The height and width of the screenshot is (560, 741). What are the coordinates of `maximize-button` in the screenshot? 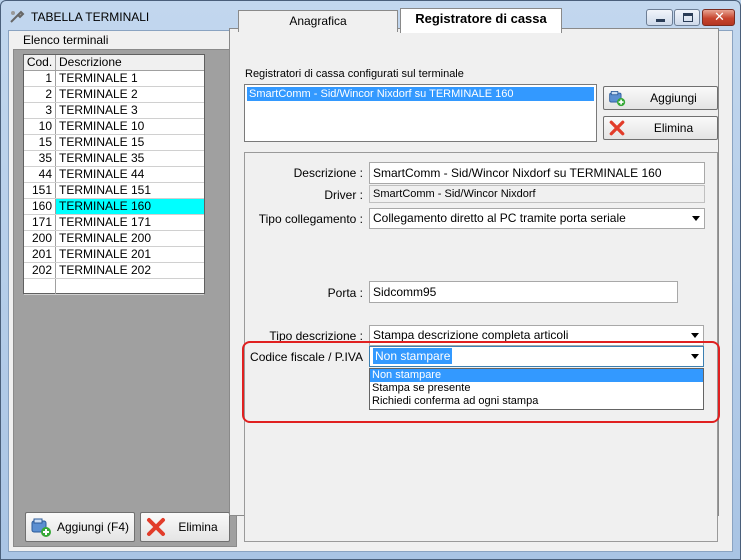 It's located at (687, 17).